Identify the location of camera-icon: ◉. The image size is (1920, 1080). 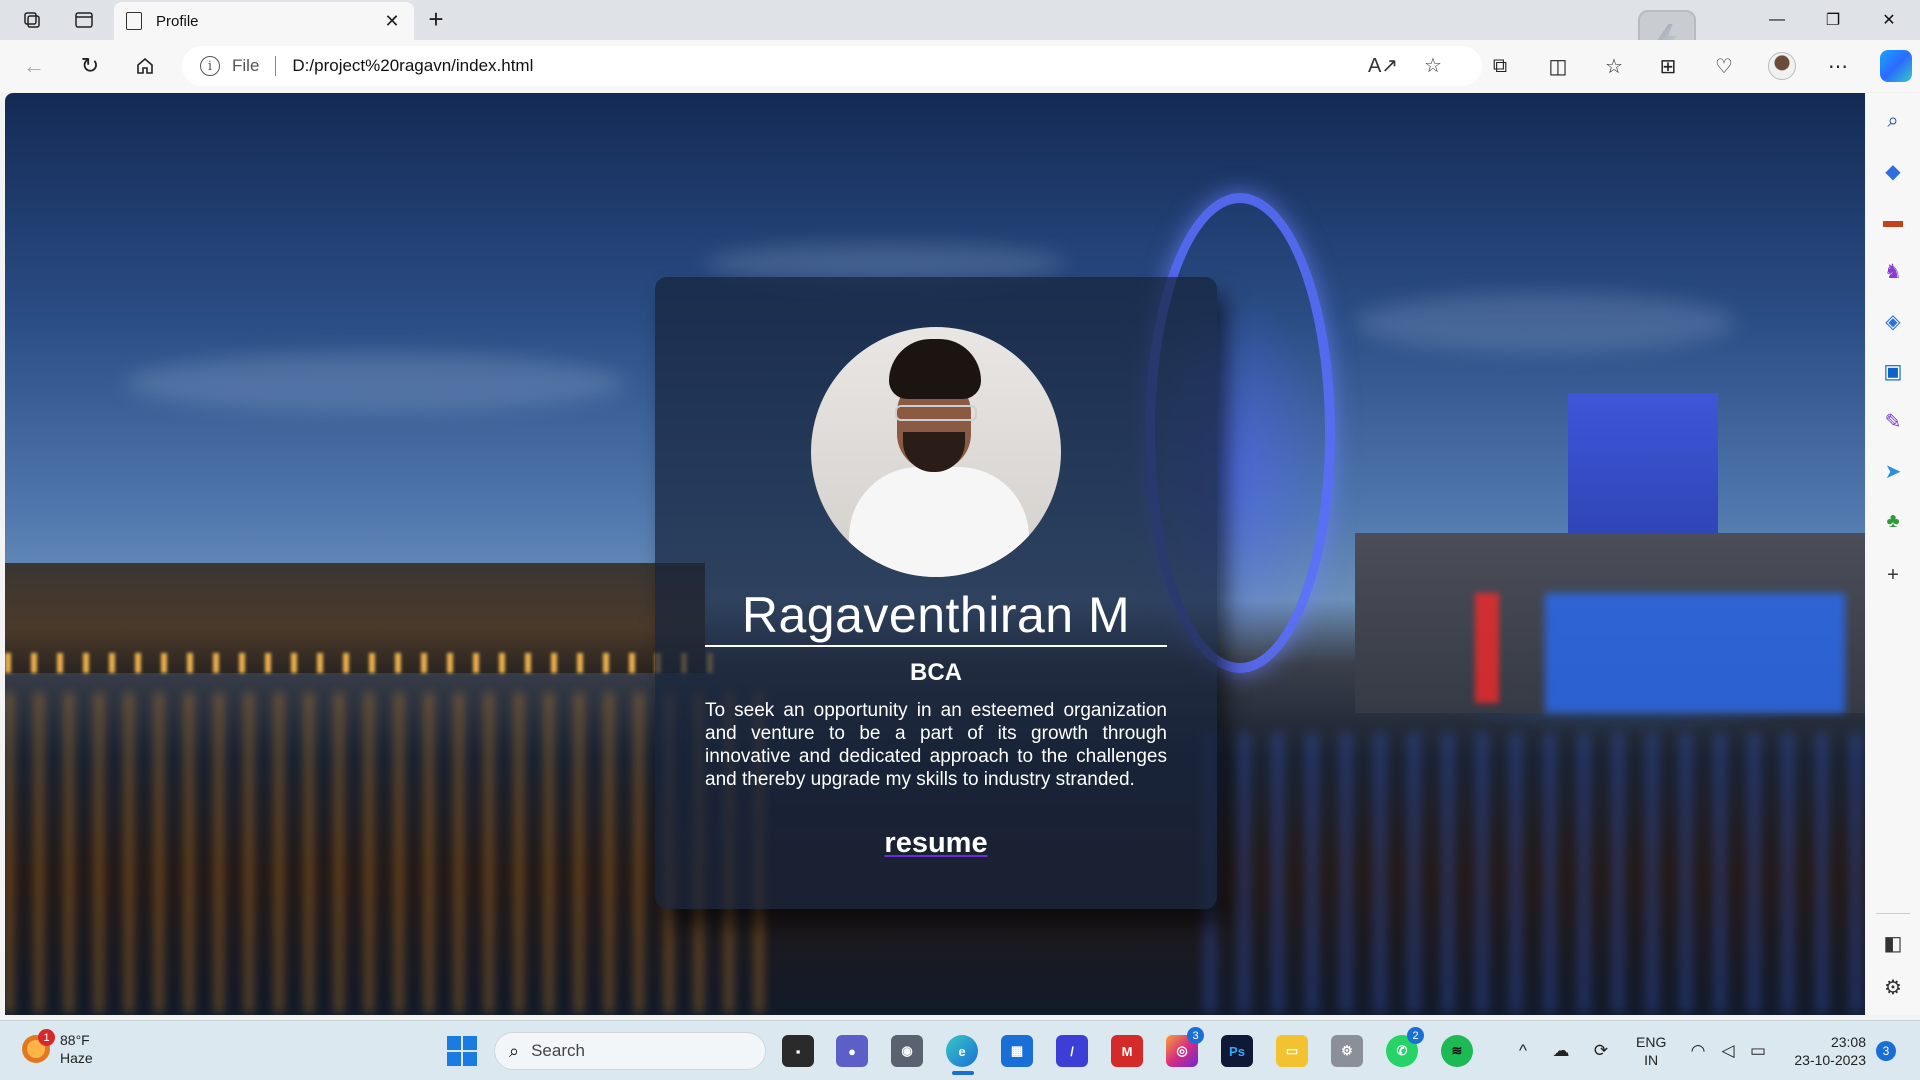
(907, 1051).